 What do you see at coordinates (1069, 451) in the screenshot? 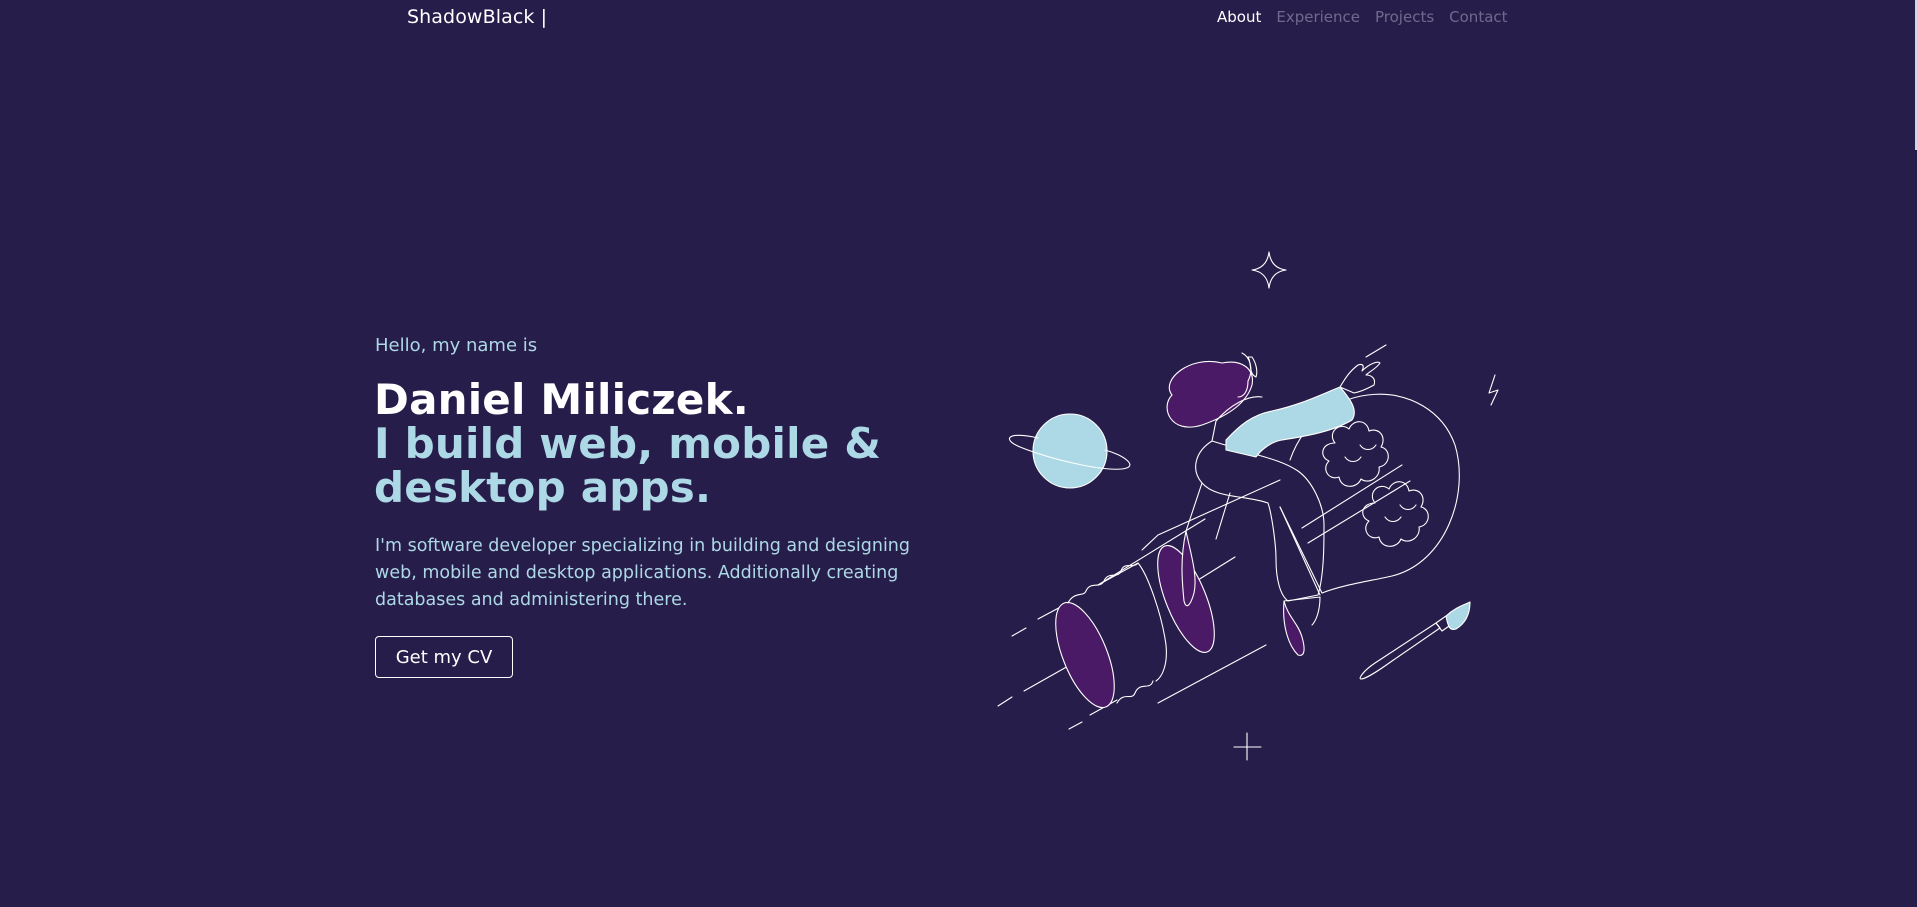
I see `planet-icon` at bounding box center [1069, 451].